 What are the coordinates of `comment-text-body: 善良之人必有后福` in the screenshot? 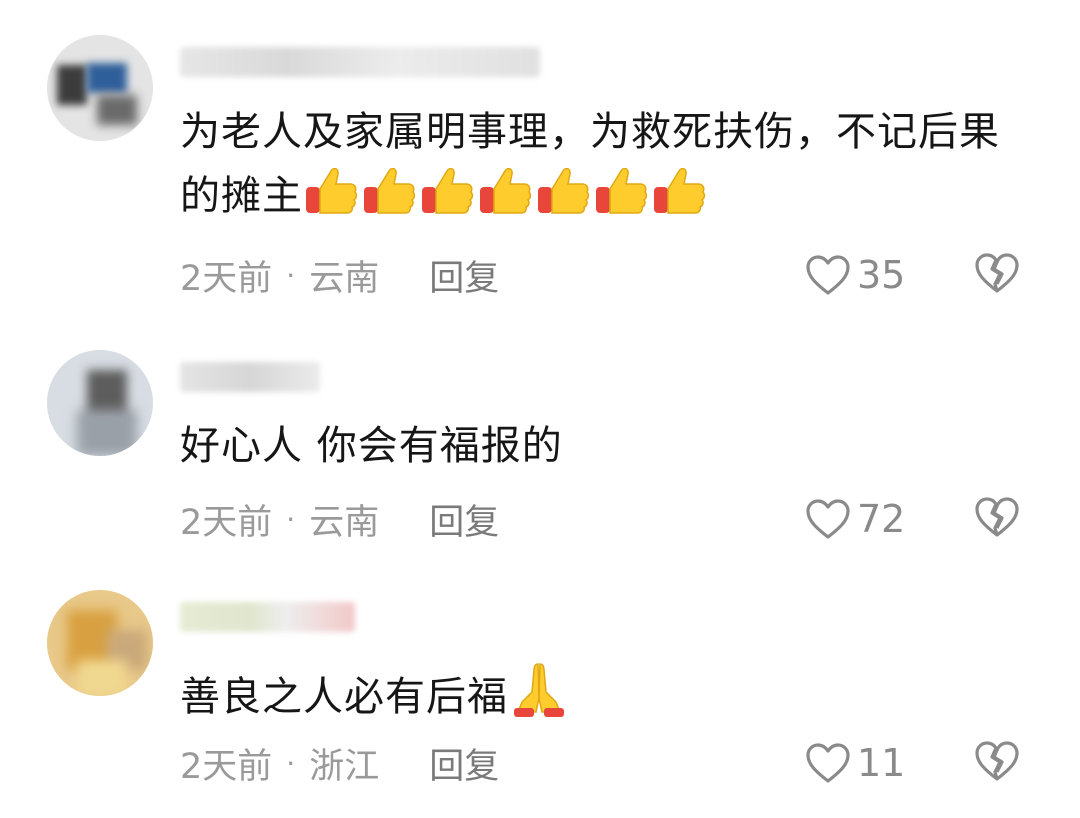 It's located at (344, 697).